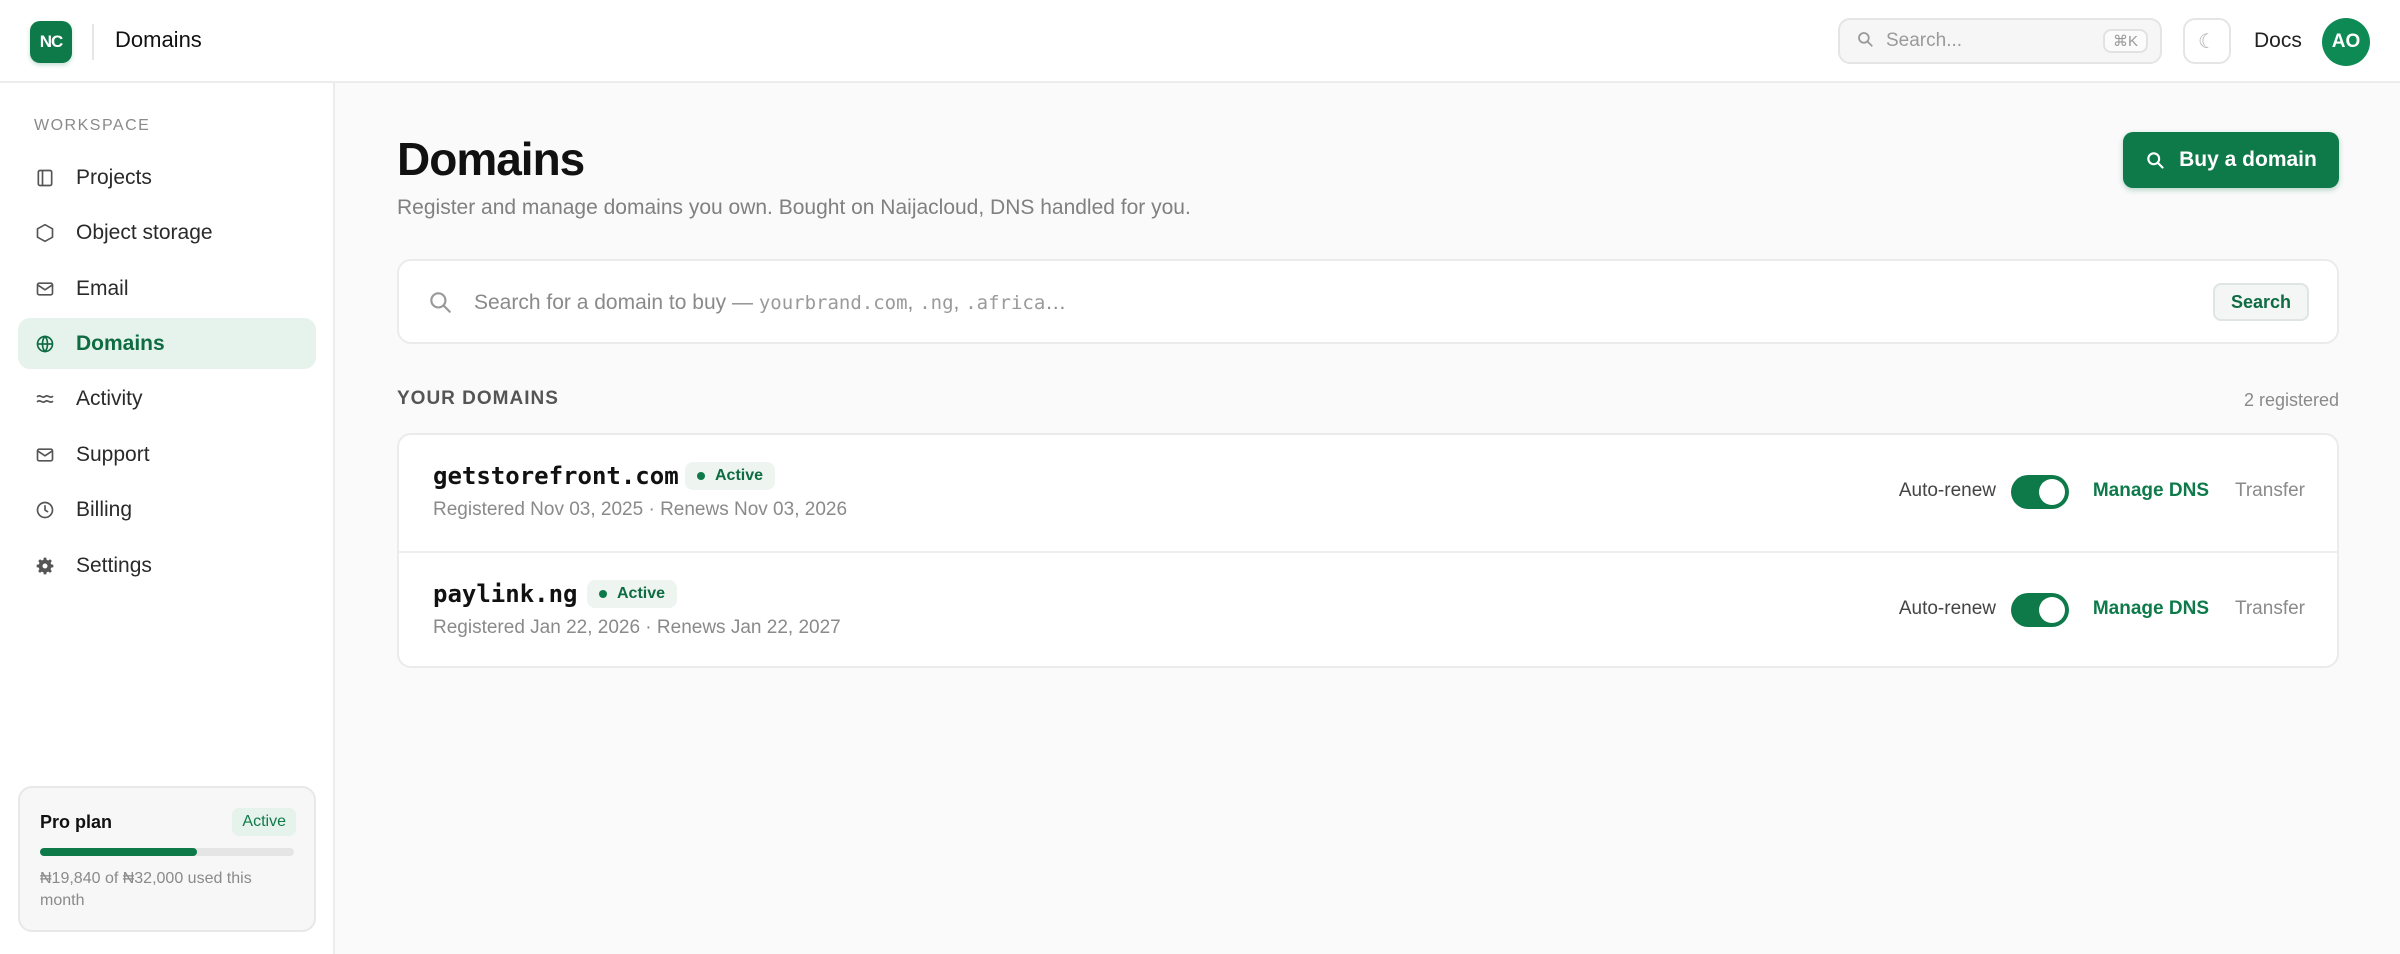 The width and height of the screenshot is (2400, 954). Describe the element at coordinates (167, 565) in the screenshot. I see `sidebar-item-settings: Settings` at that location.